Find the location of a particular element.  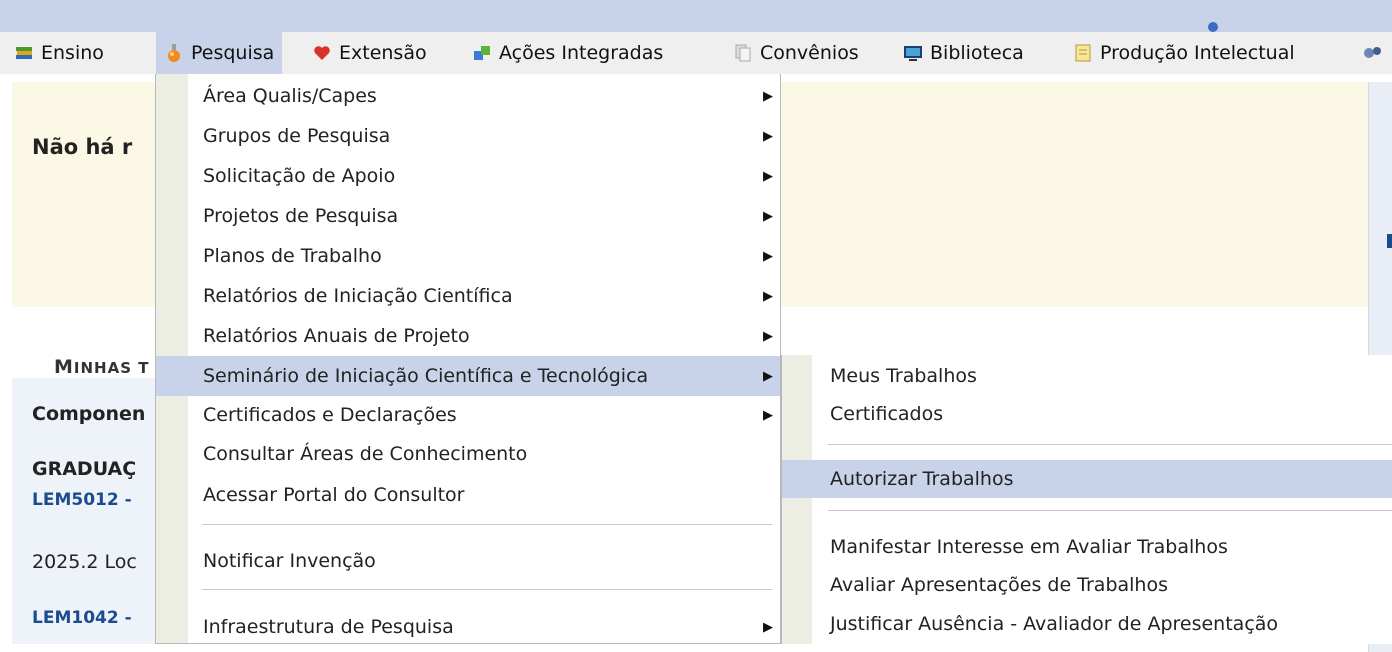

graduacao-label: GRADUAÇ is located at coordinates (84, 469).